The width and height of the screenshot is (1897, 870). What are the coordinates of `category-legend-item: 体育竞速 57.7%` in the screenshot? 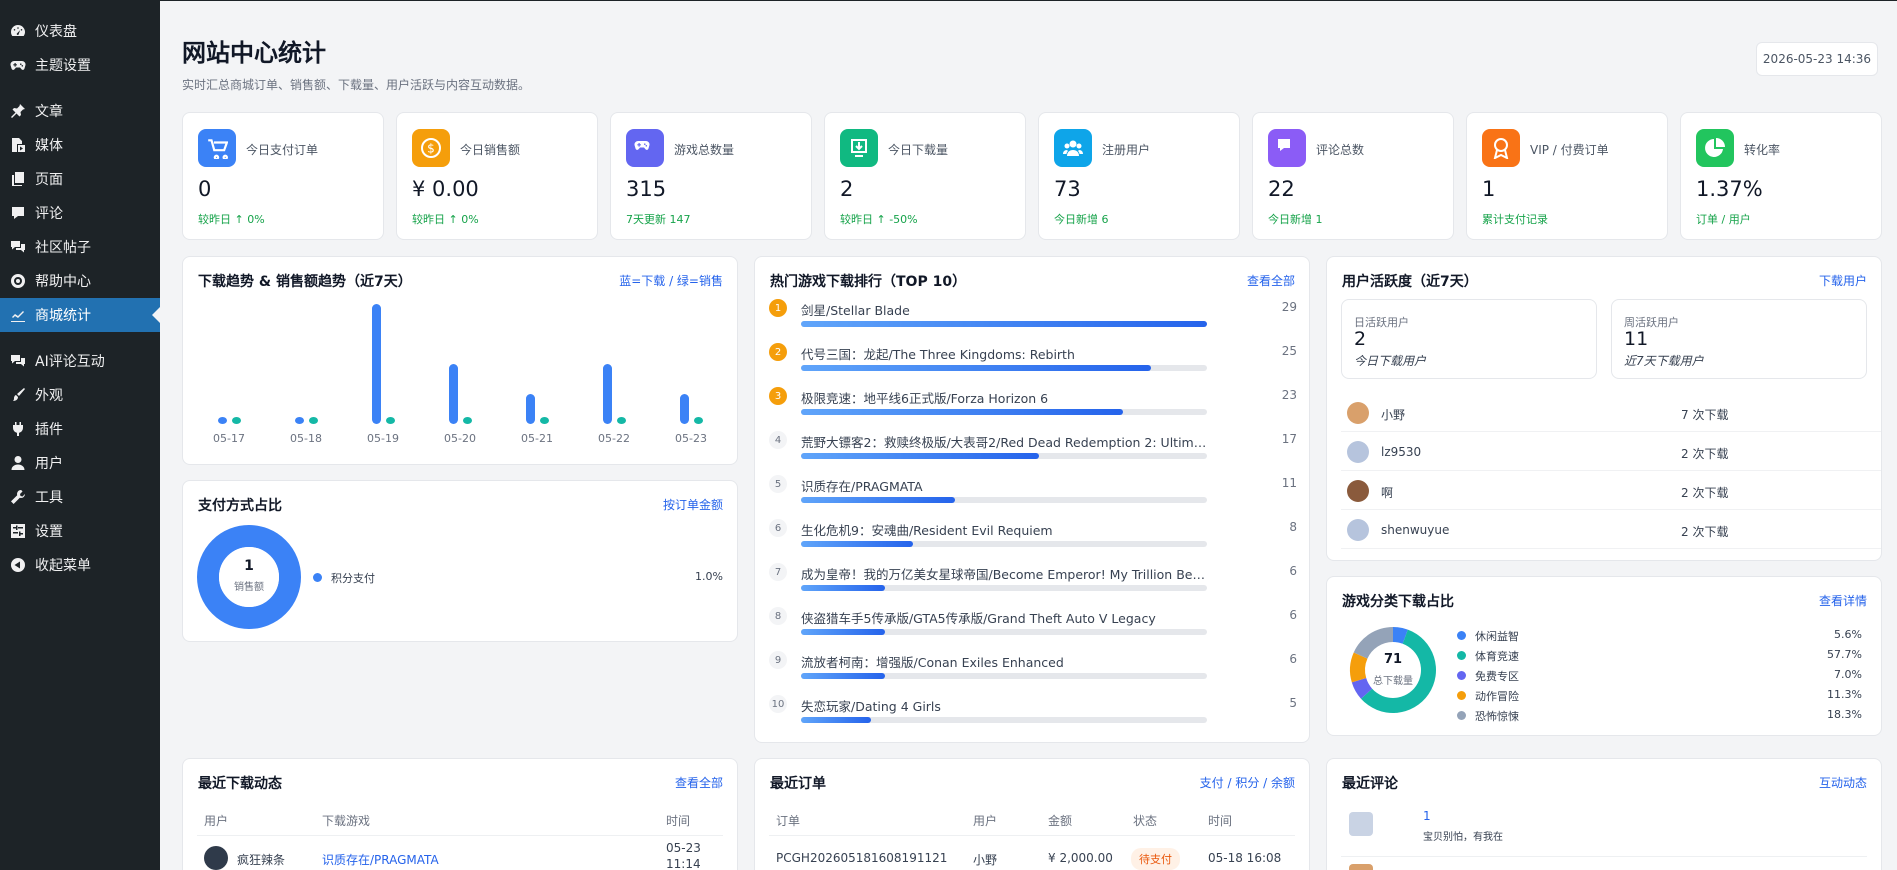 It's located at (1659, 656).